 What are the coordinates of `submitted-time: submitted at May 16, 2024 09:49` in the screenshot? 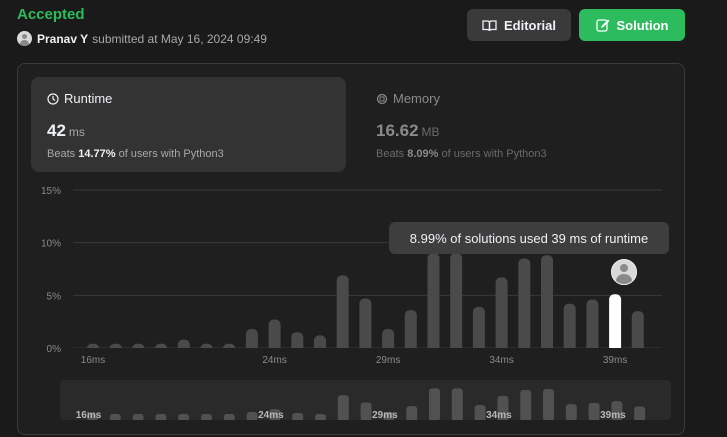 It's located at (179, 38).